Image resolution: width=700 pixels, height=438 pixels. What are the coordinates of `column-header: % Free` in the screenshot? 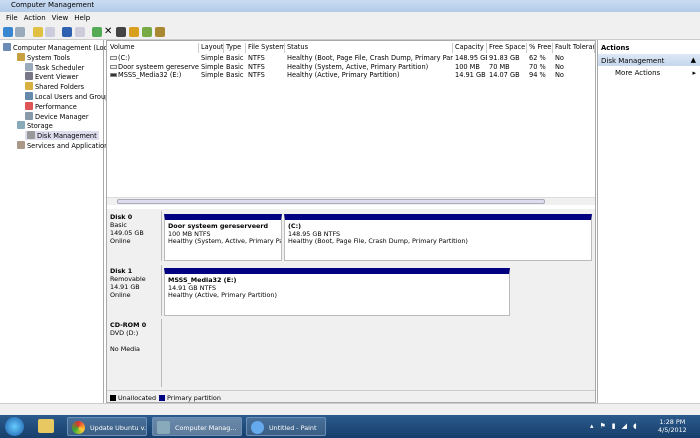 It's located at (540, 48).